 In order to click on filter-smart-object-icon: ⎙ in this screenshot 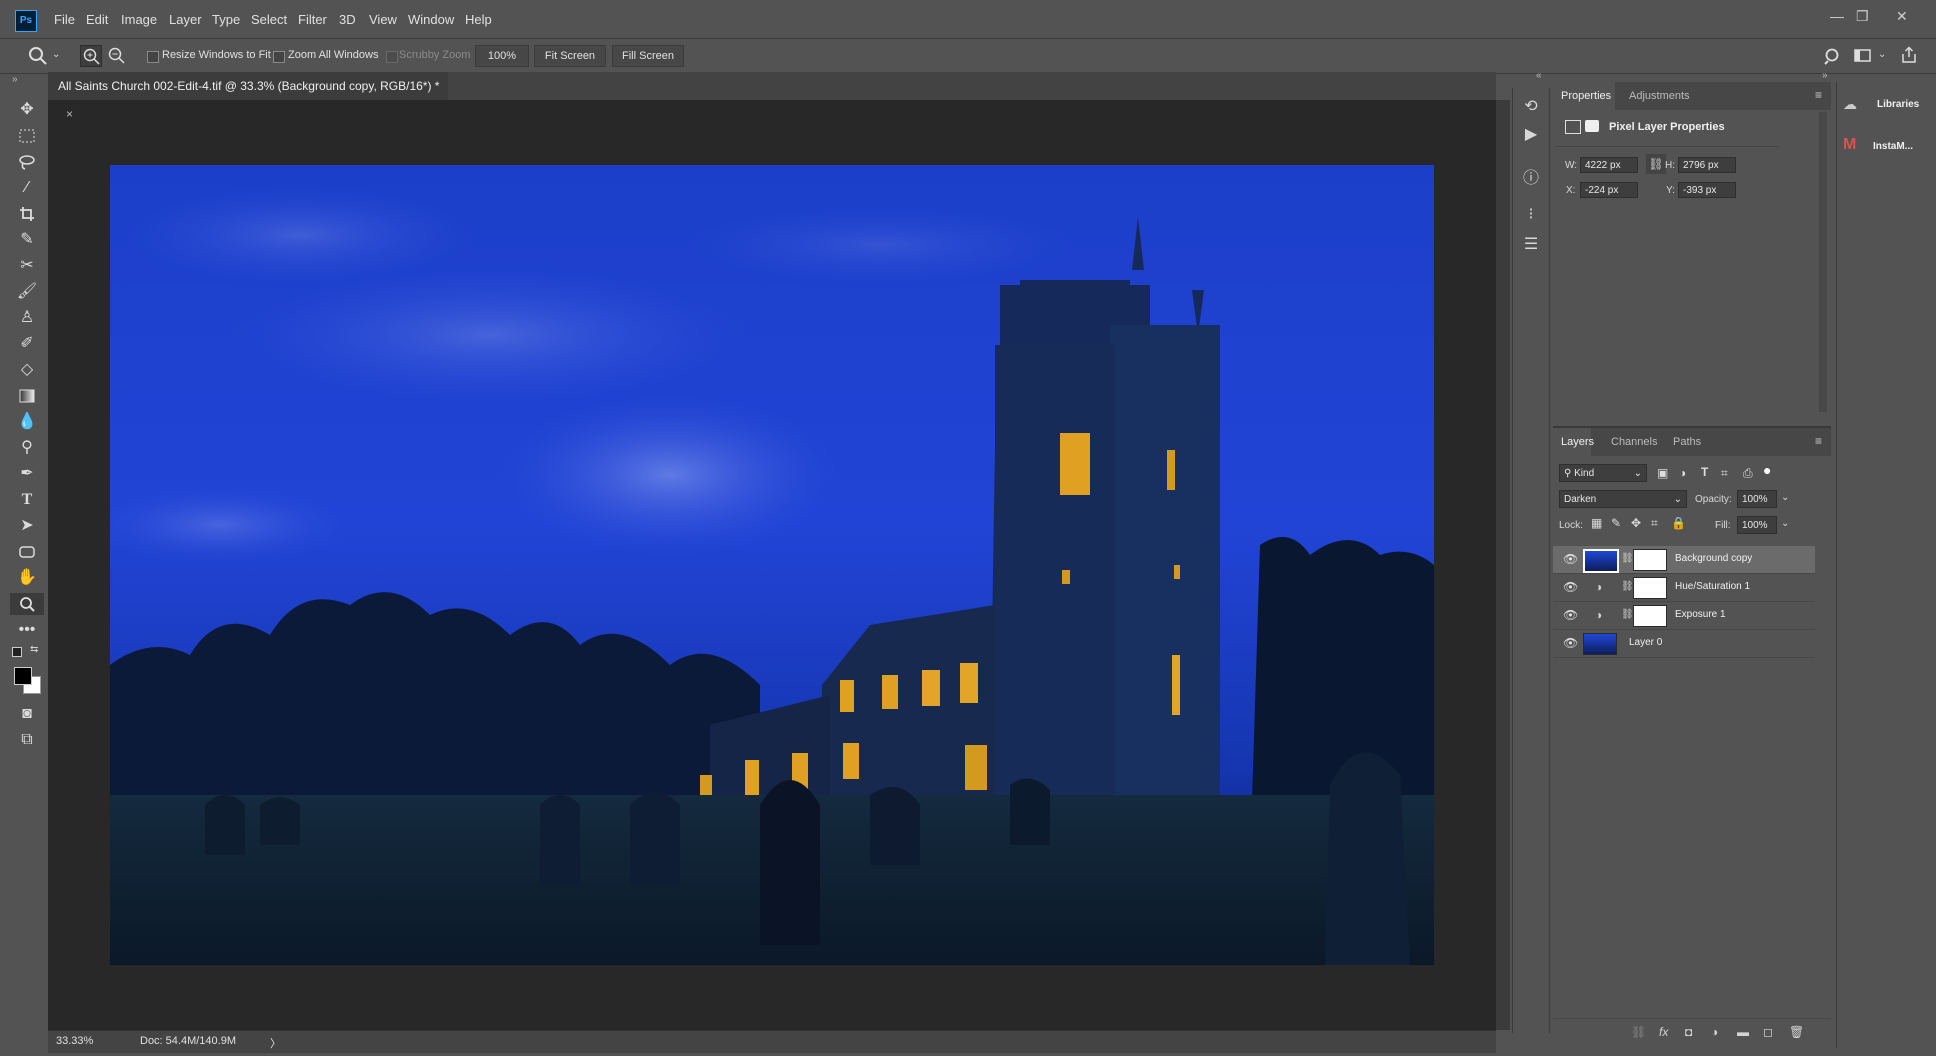, I will do `click(1748, 473)`.